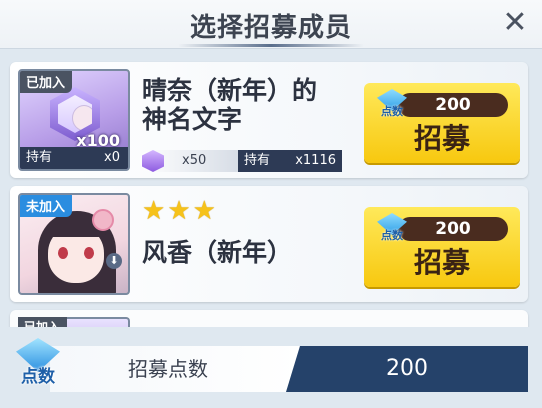  What do you see at coordinates (269, 318) in the screenshot?
I see `recruit-card-partial: 已加入` at bounding box center [269, 318].